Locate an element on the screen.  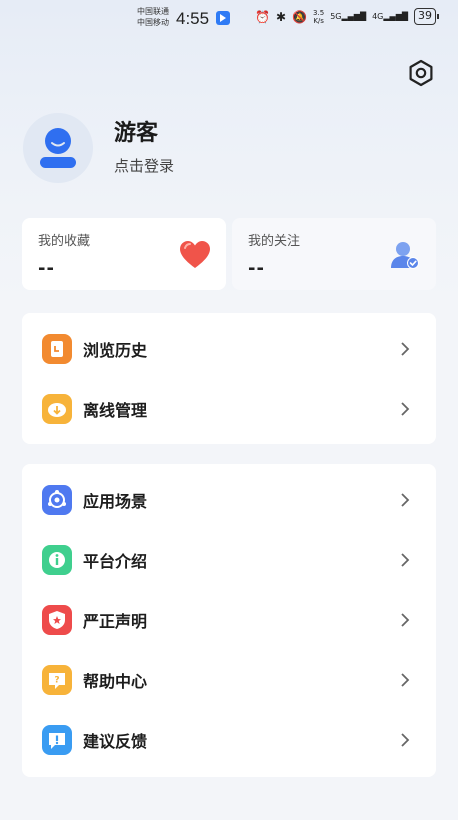
login-link: 点击登录 is located at coordinates (144, 165).